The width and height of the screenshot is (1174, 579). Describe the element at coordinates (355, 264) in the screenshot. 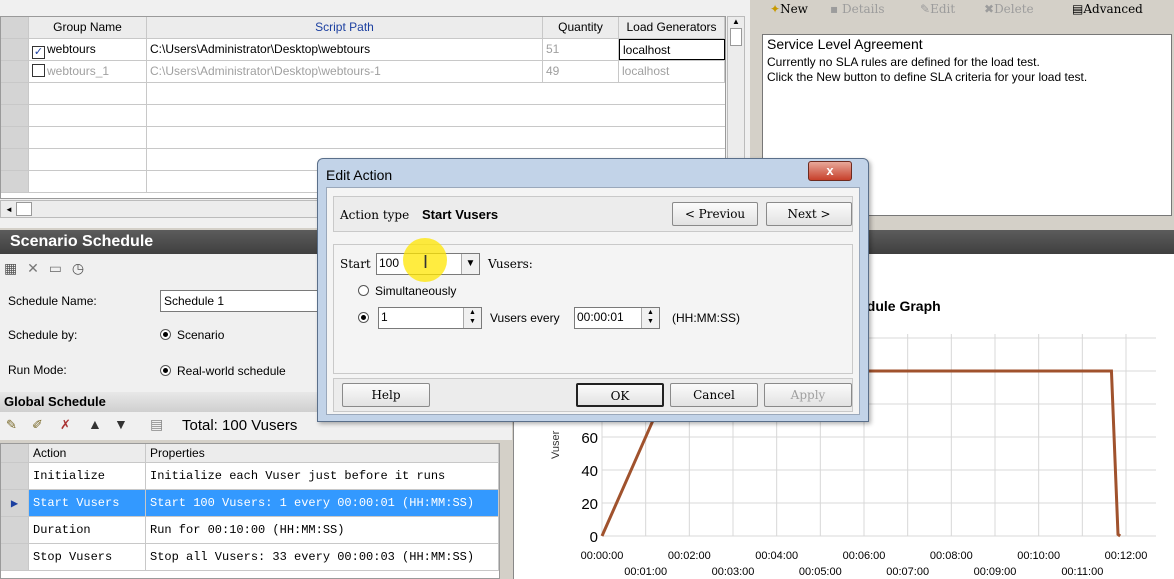

I see `start-label: Start` at that location.